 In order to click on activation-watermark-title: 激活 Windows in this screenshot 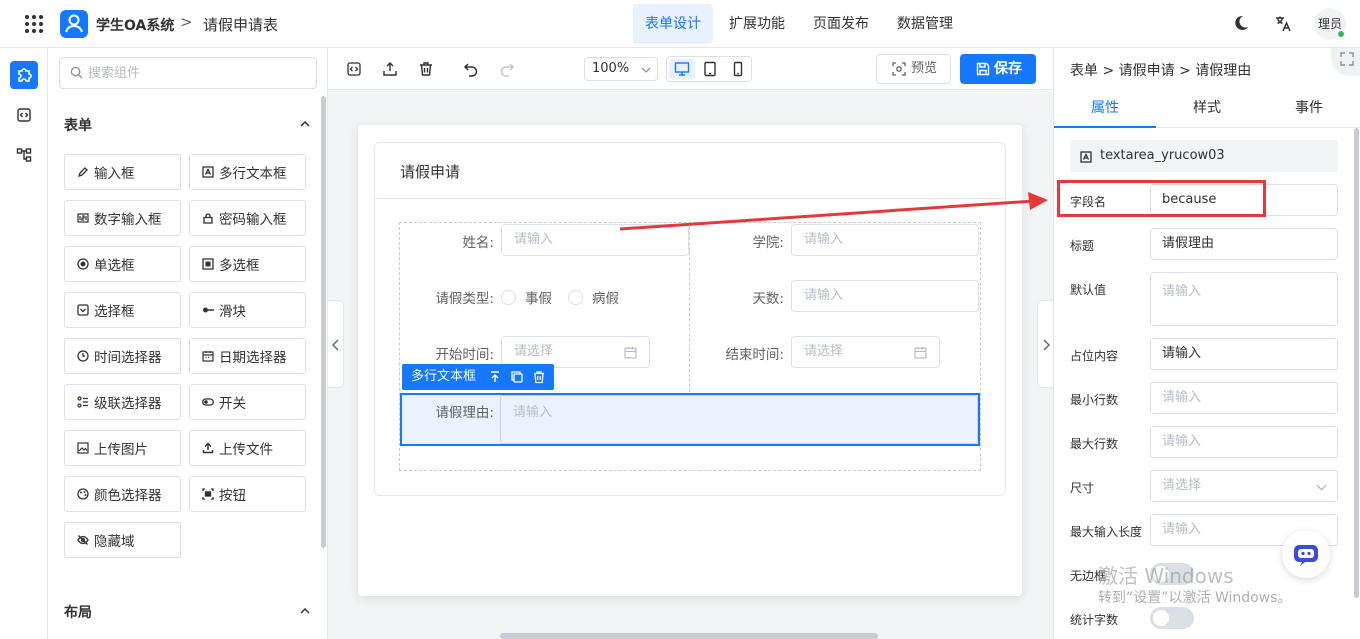, I will do `click(1166, 576)`.